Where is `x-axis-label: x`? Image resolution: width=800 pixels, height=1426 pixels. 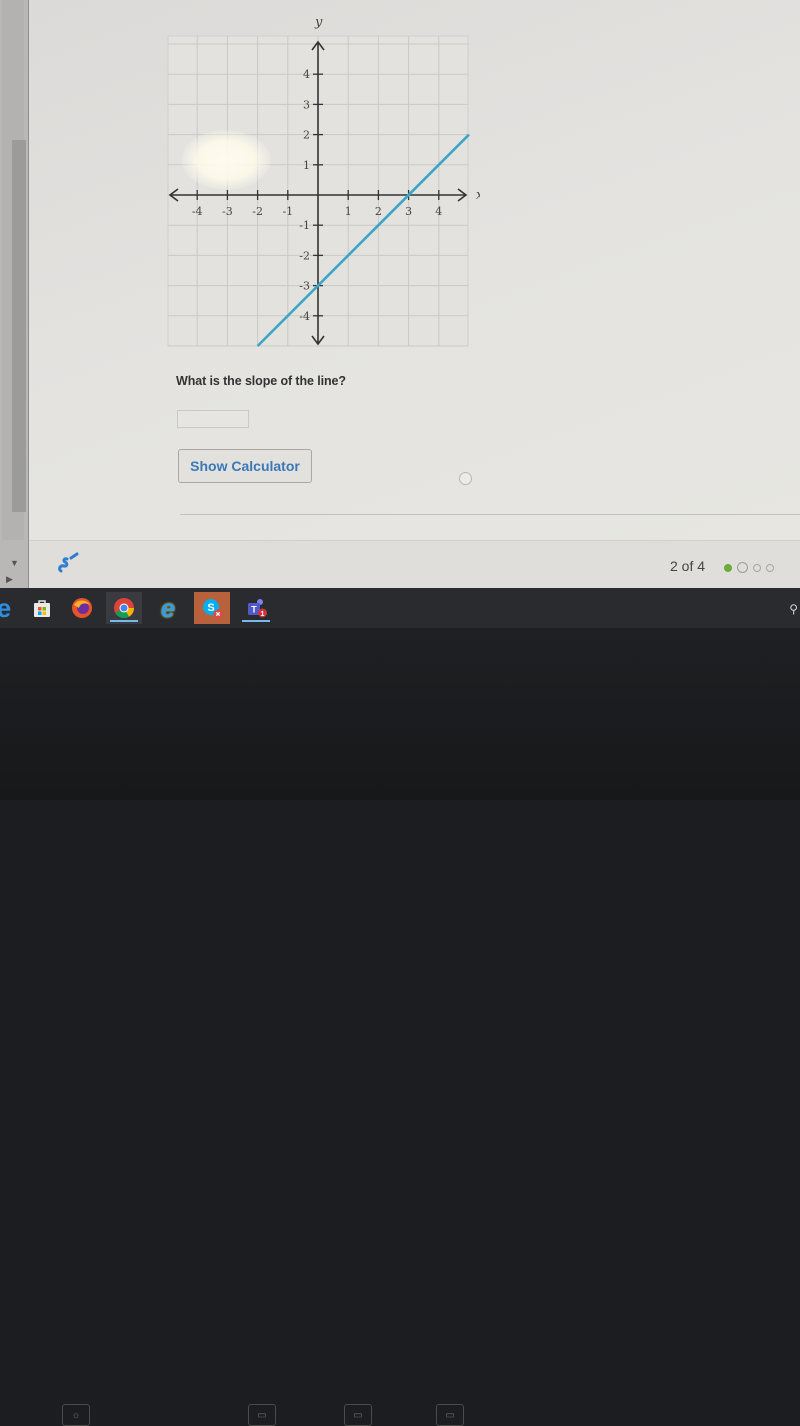
x-axis-label: x is located at coordinates (478, 195).